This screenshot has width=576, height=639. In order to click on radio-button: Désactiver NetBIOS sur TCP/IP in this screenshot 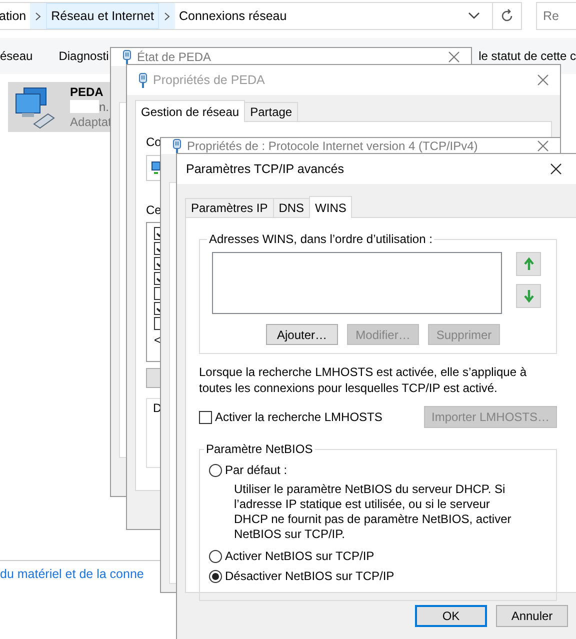, I will do `click(377, 576)`.